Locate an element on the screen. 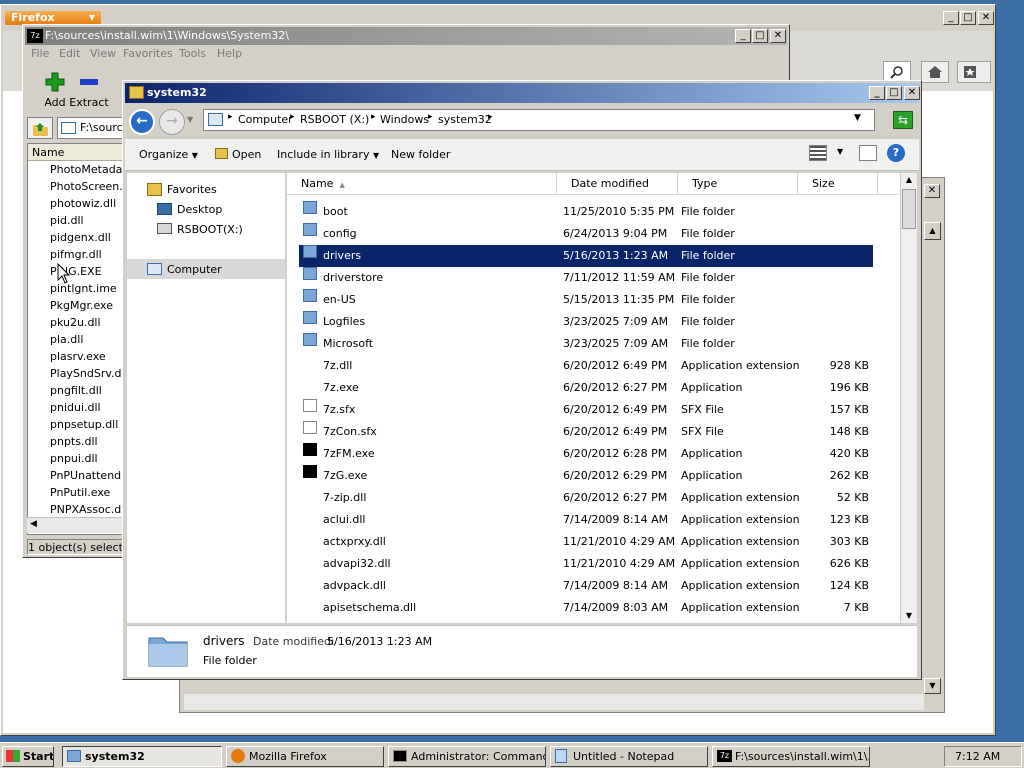 Image resolution: width=1024 pixels, height=768 pixels. back-arrow-icon: ← is located at coordinates (142, 122).